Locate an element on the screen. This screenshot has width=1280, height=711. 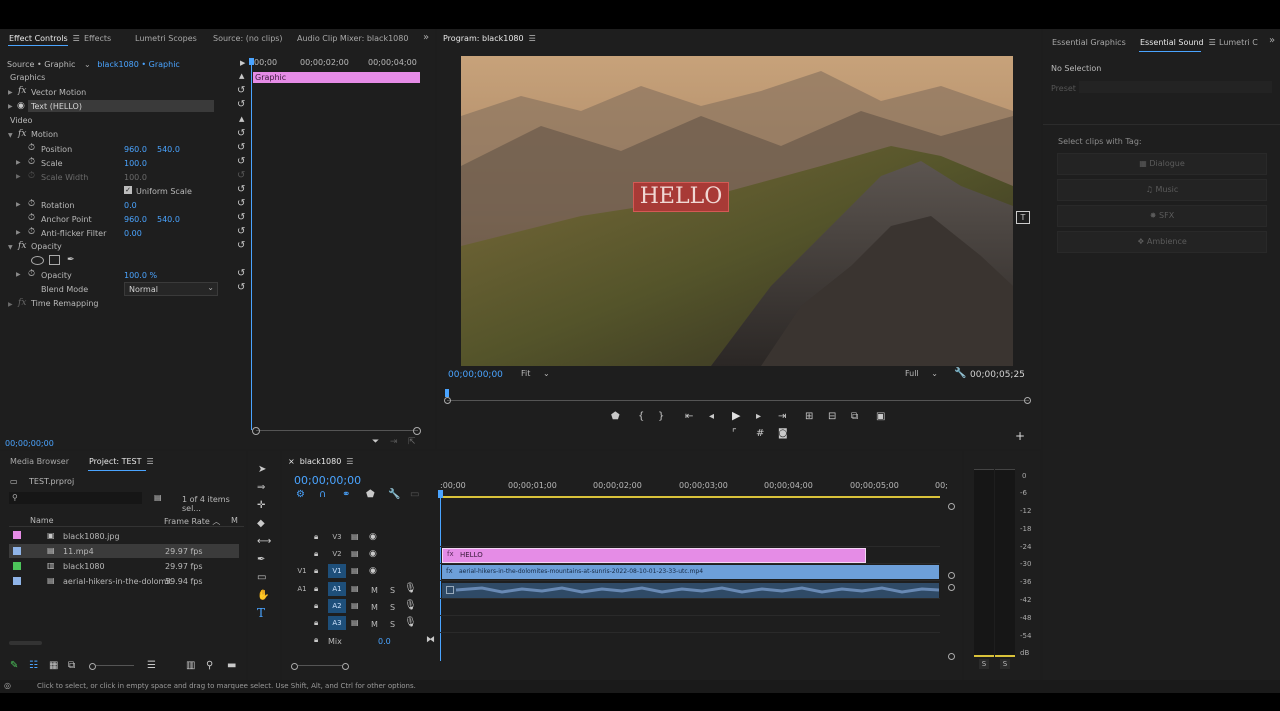
solo-left-button: S is located at coordinates (984, 664).